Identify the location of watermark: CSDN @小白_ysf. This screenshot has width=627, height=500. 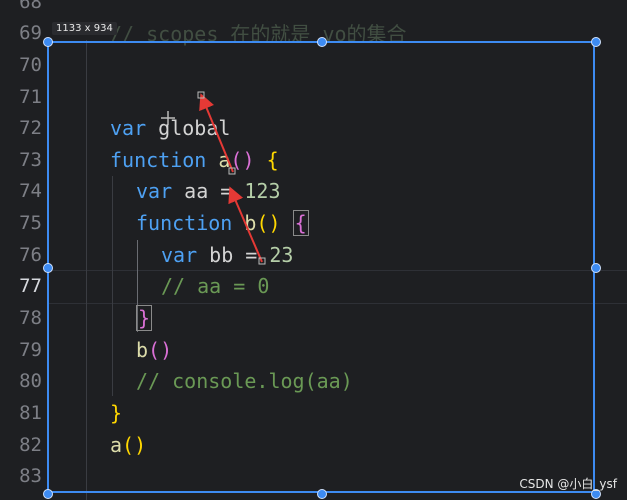
(568, 484).